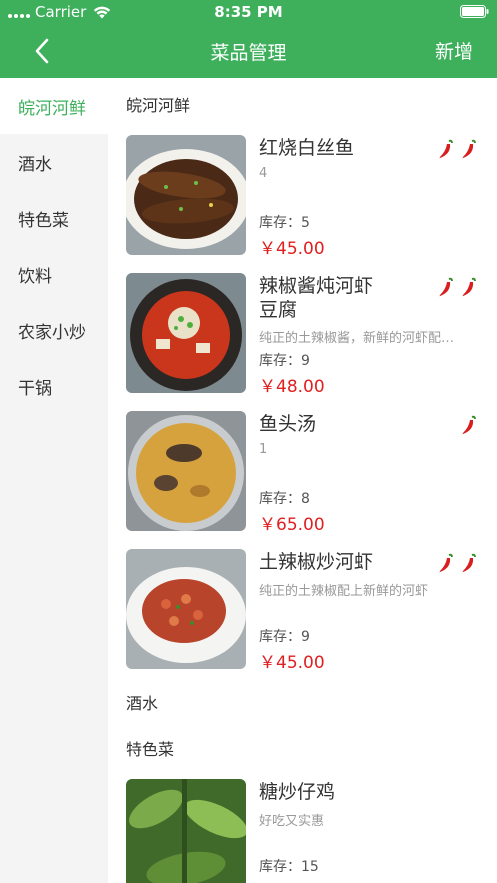 This screenshot has width=497, height=883. What do you see at coordinates (54, 386) in the screenshot?
I see `sidebar-item-dry-pot: 干锅` at bounding box center [54, 386].